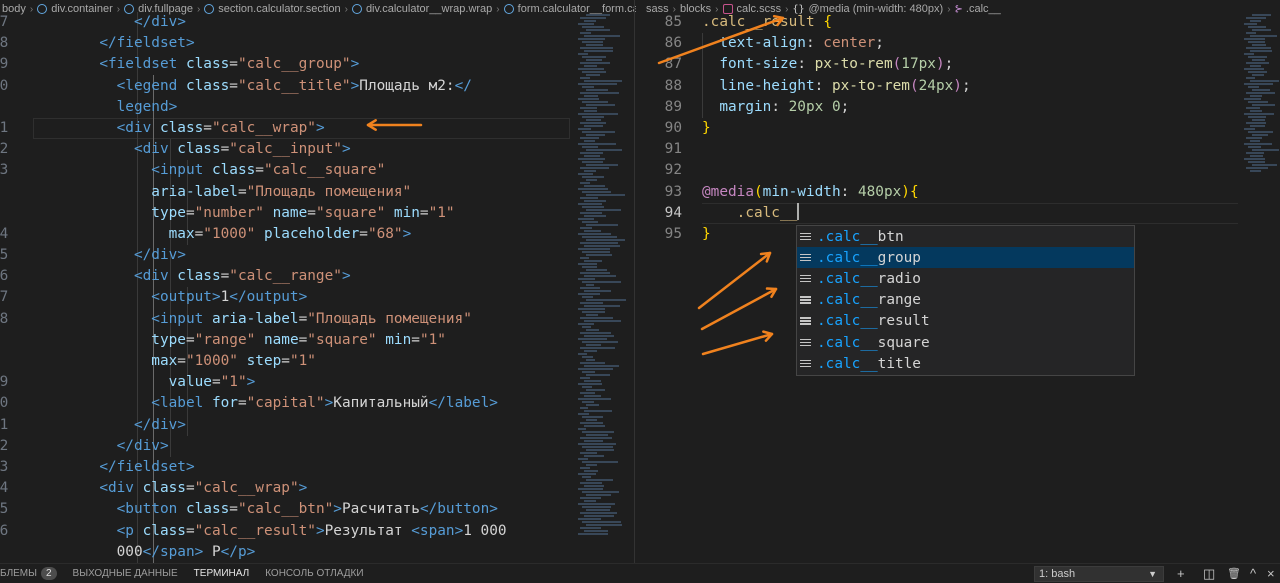  Describe the element at coordinates (203, 488) in the screenshot. I see `code-line: <div class="calc__wrap">` at that location.